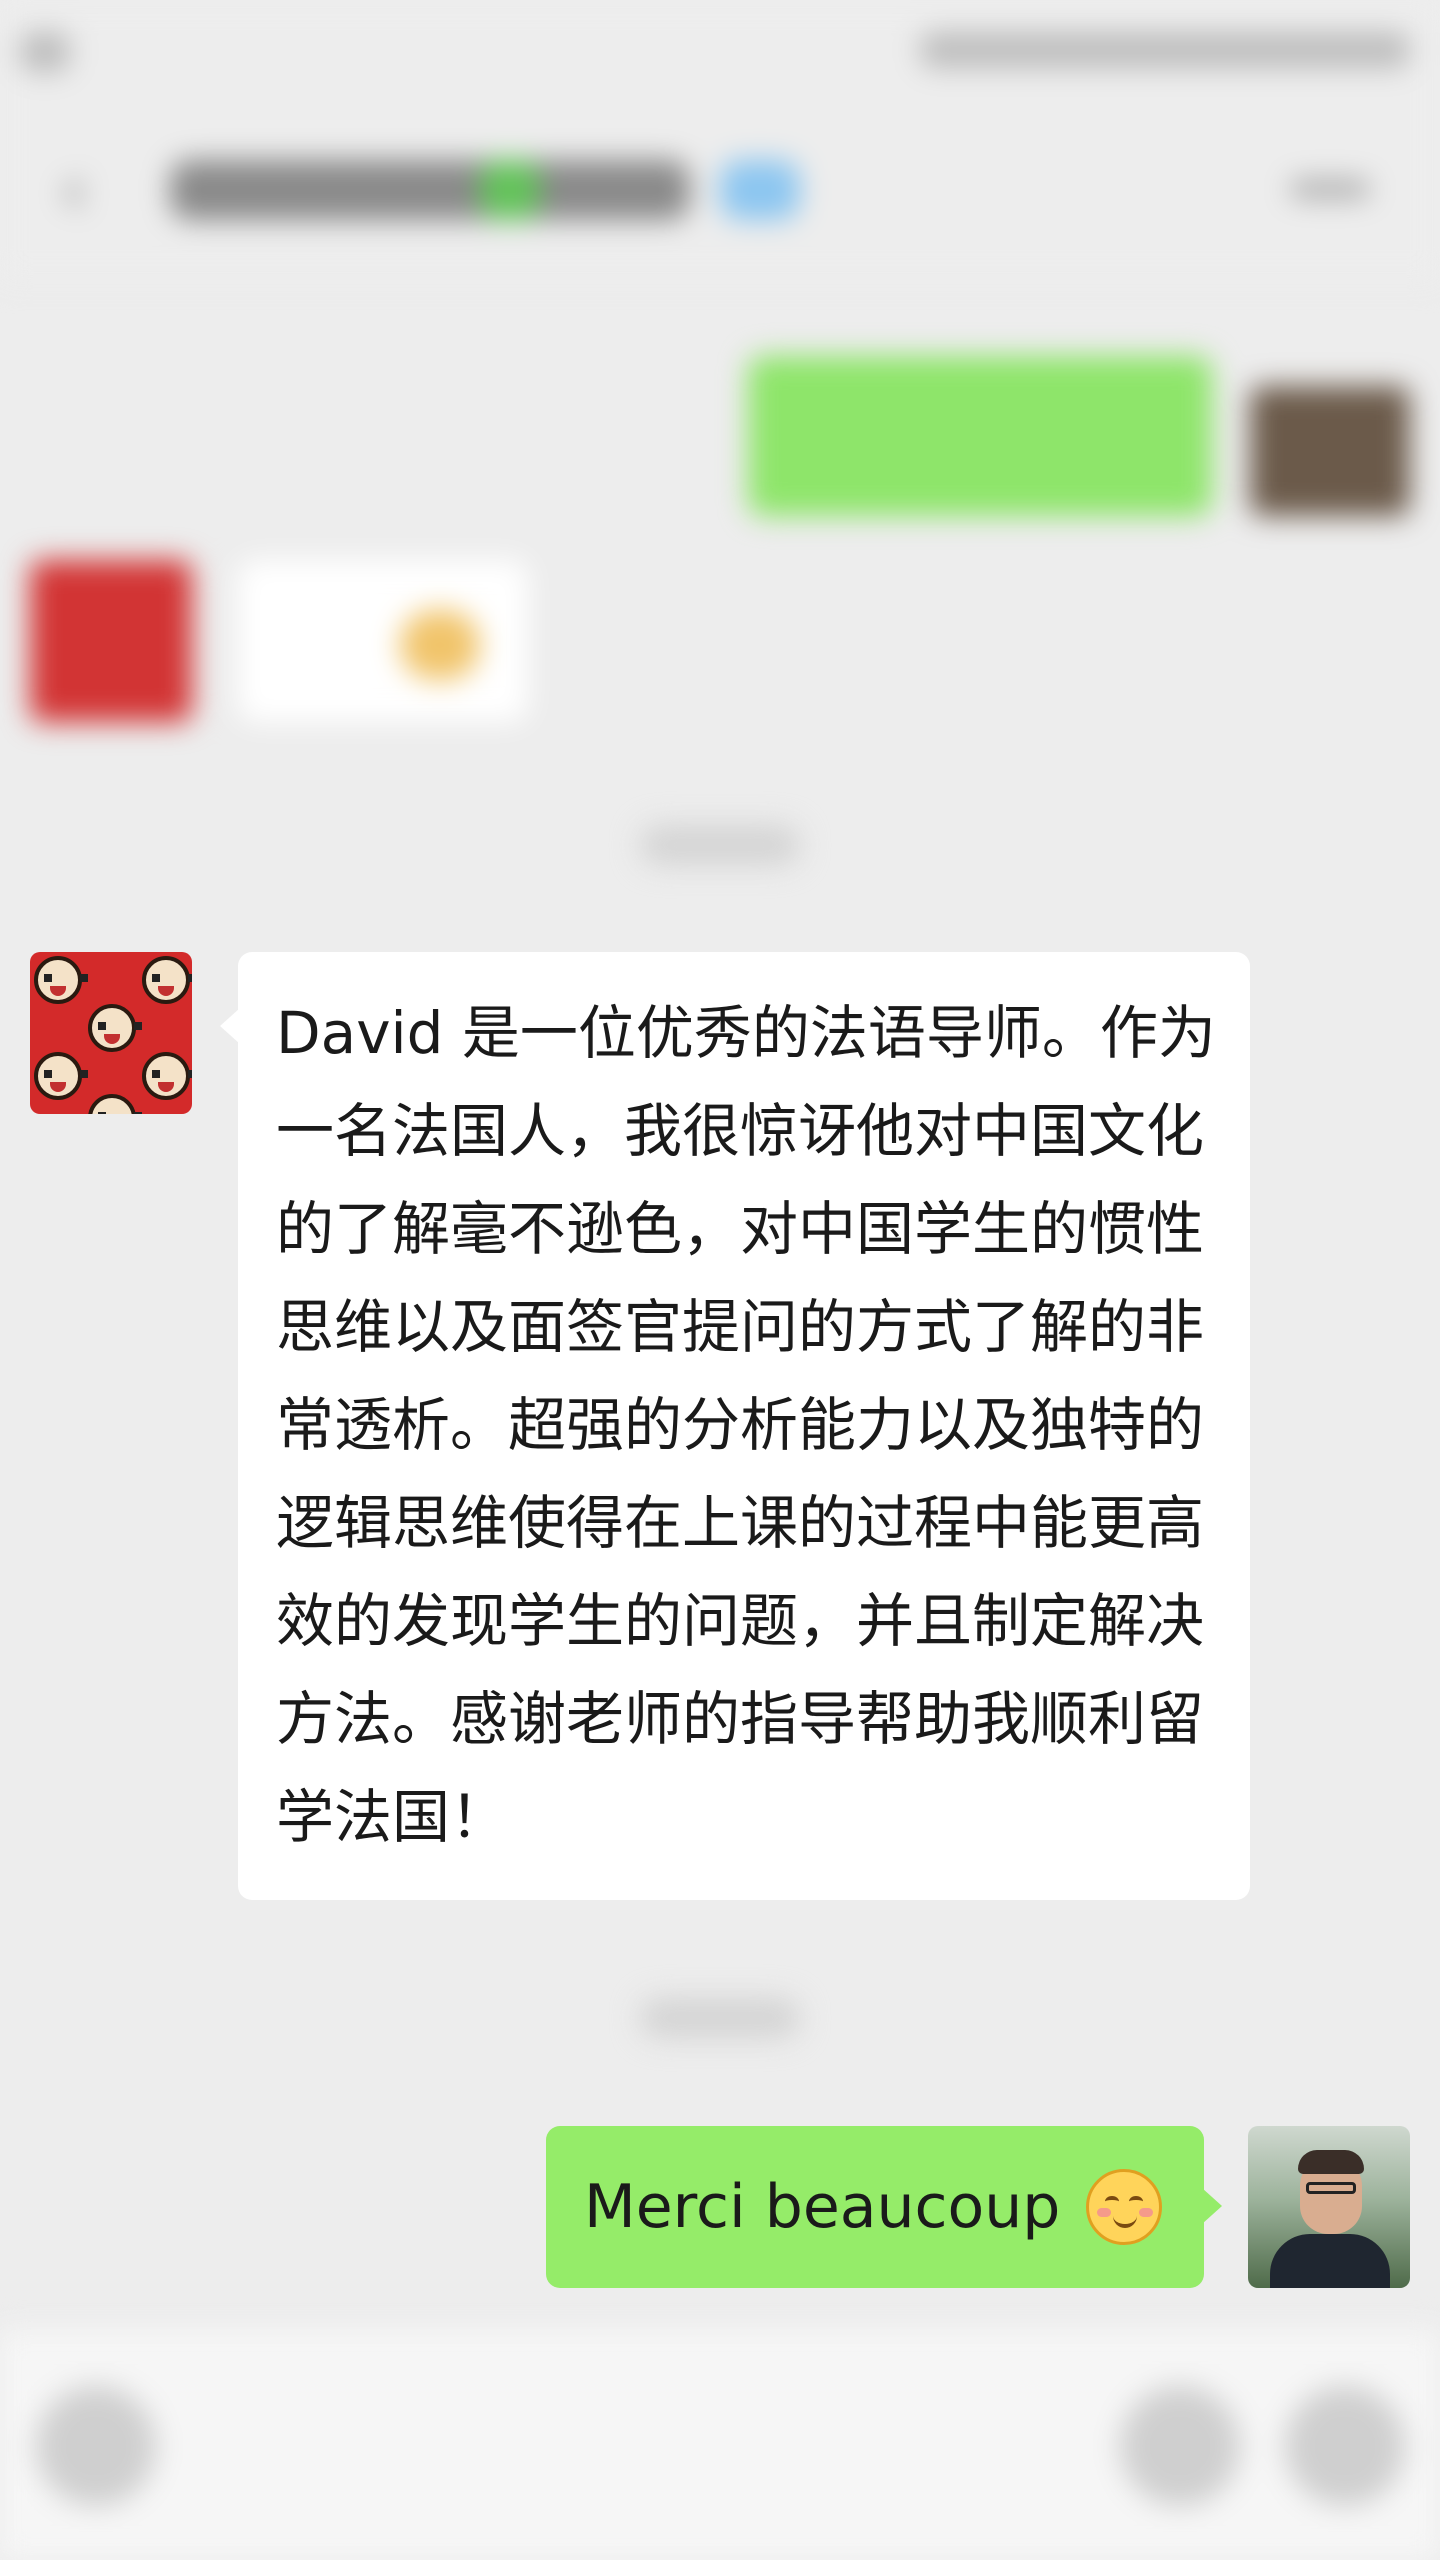  What do you see at coordinates (822, 2207) in the screenshot?
I see `sent-message-text: Merci beaucoup` at bounding box center [822, 2207].